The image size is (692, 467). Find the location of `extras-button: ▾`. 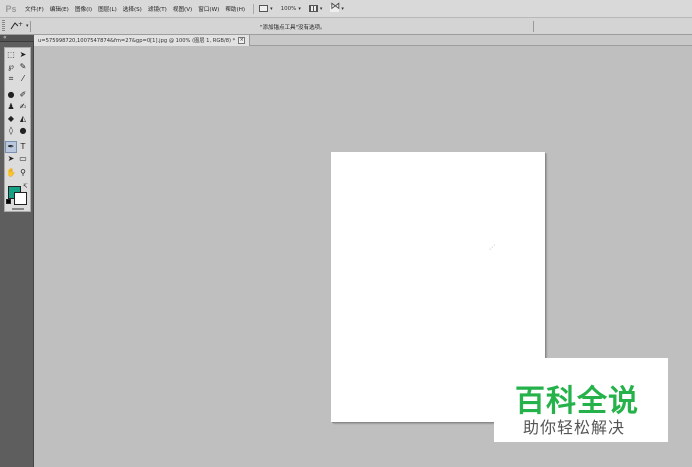

extras-button: ▾ is located at coordinates (337, 6).